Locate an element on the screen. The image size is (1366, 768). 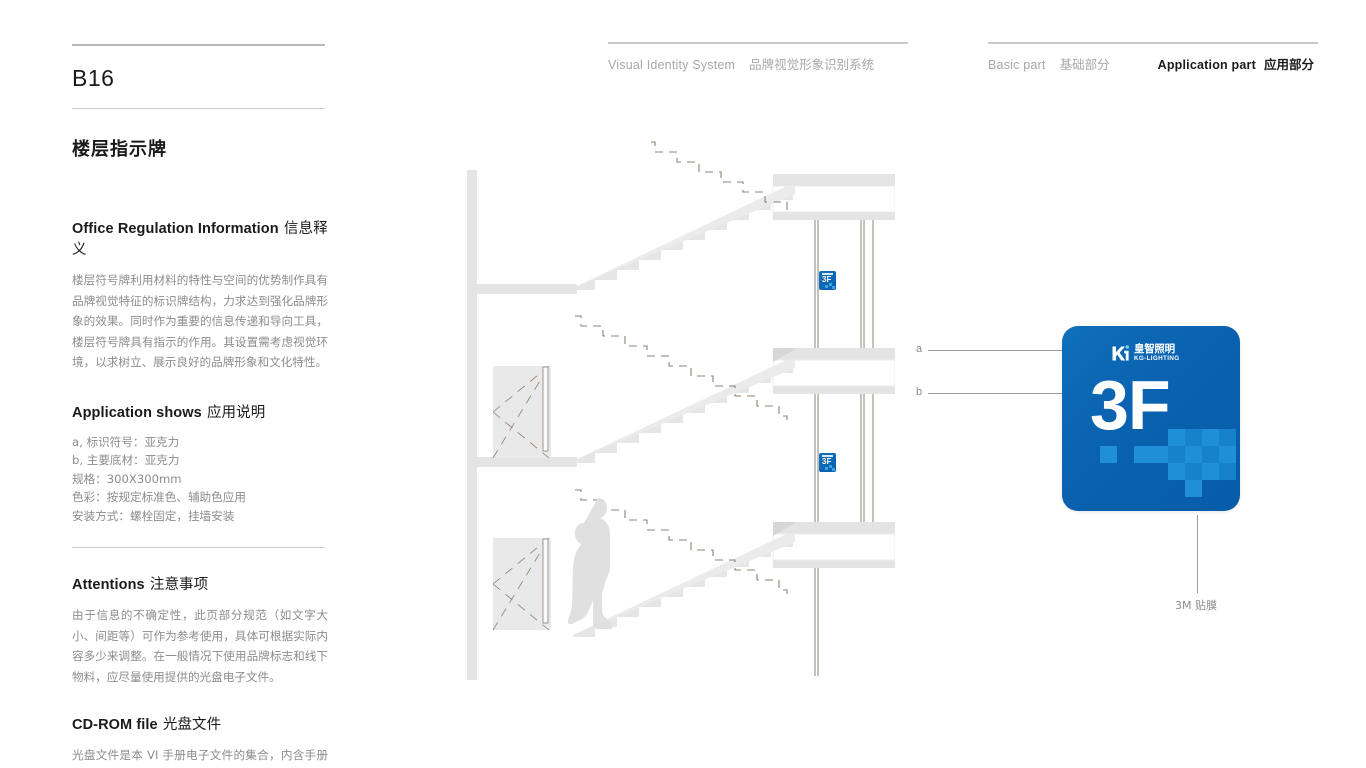
kg-logo-icon is located at coordinates (1120, 353).